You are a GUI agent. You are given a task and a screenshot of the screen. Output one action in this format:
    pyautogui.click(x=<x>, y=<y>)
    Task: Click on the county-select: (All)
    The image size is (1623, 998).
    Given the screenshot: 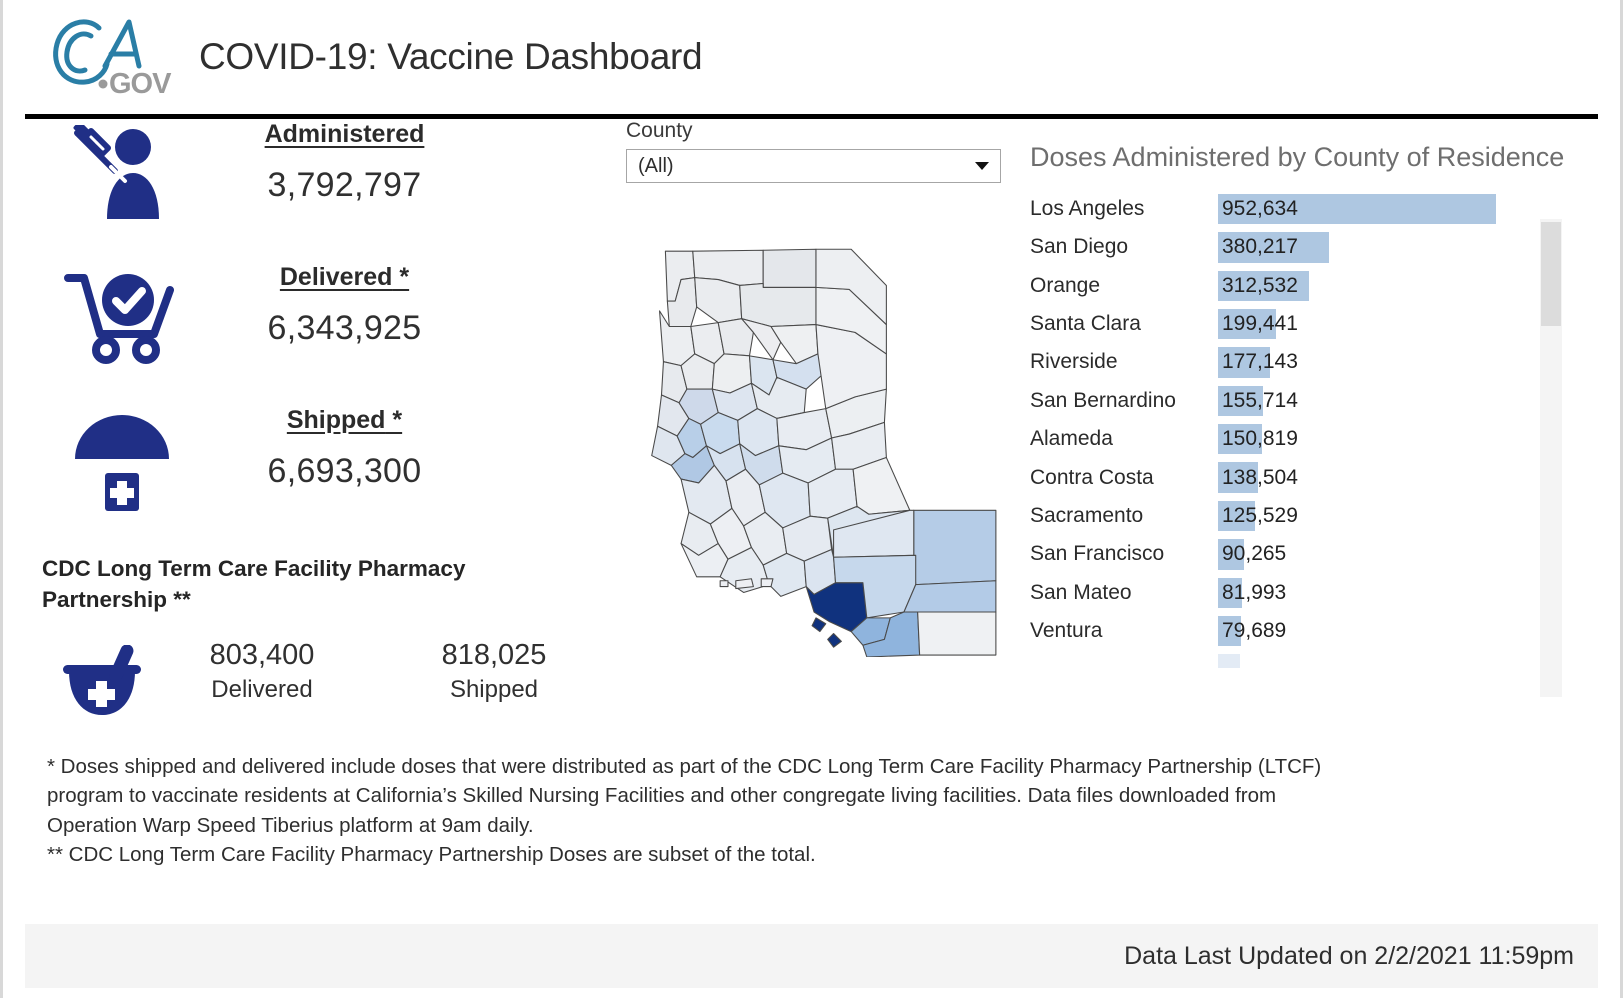 What is the action you would take?
    pyautogui.click(x=813, y=166)
    